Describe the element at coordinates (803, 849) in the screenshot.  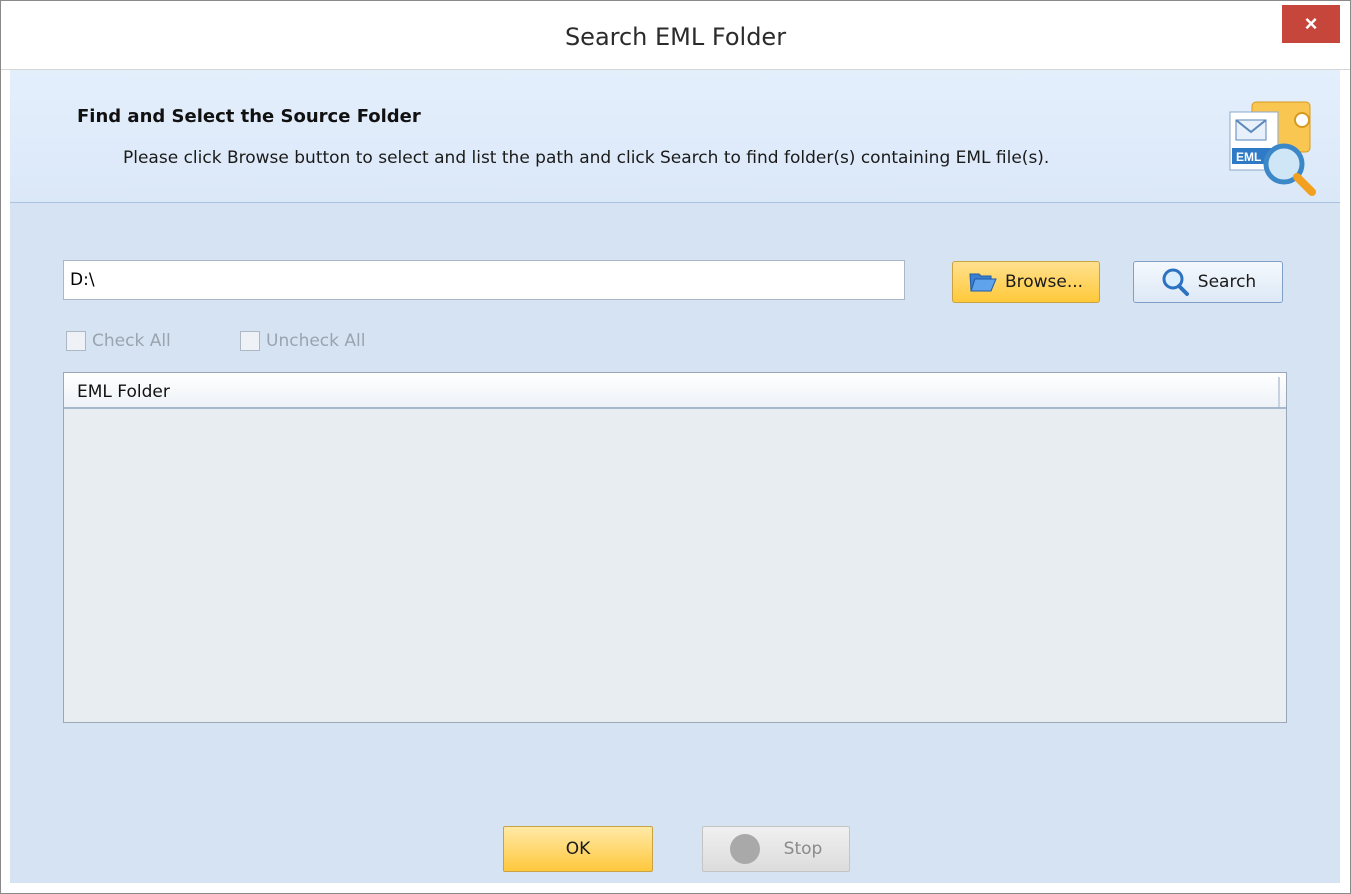
I see `stop-label: Stop` at that location.